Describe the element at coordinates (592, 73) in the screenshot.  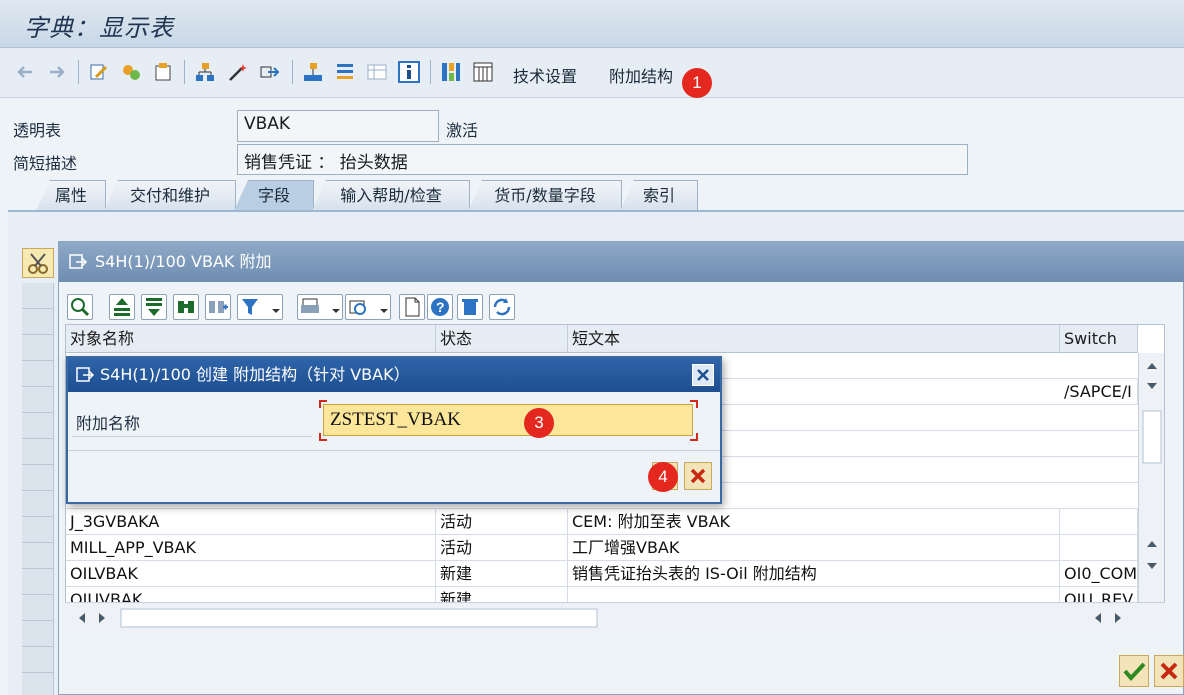
I see `application-toolbar: 技术设置 附加结构 1` at that location.